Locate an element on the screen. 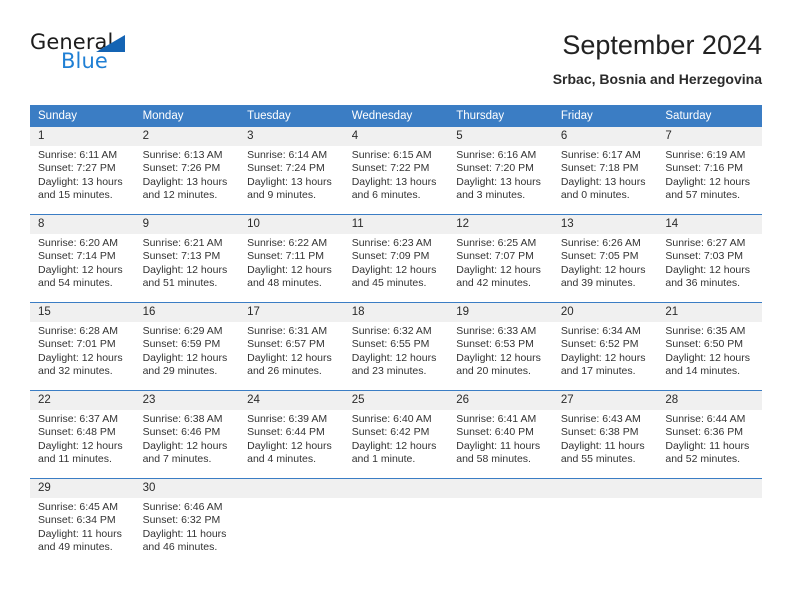 The height and width of the screenshot is (612, 792). sunrise-text: Sunrise: 6:22 AM is located at coordinates (287, 243).